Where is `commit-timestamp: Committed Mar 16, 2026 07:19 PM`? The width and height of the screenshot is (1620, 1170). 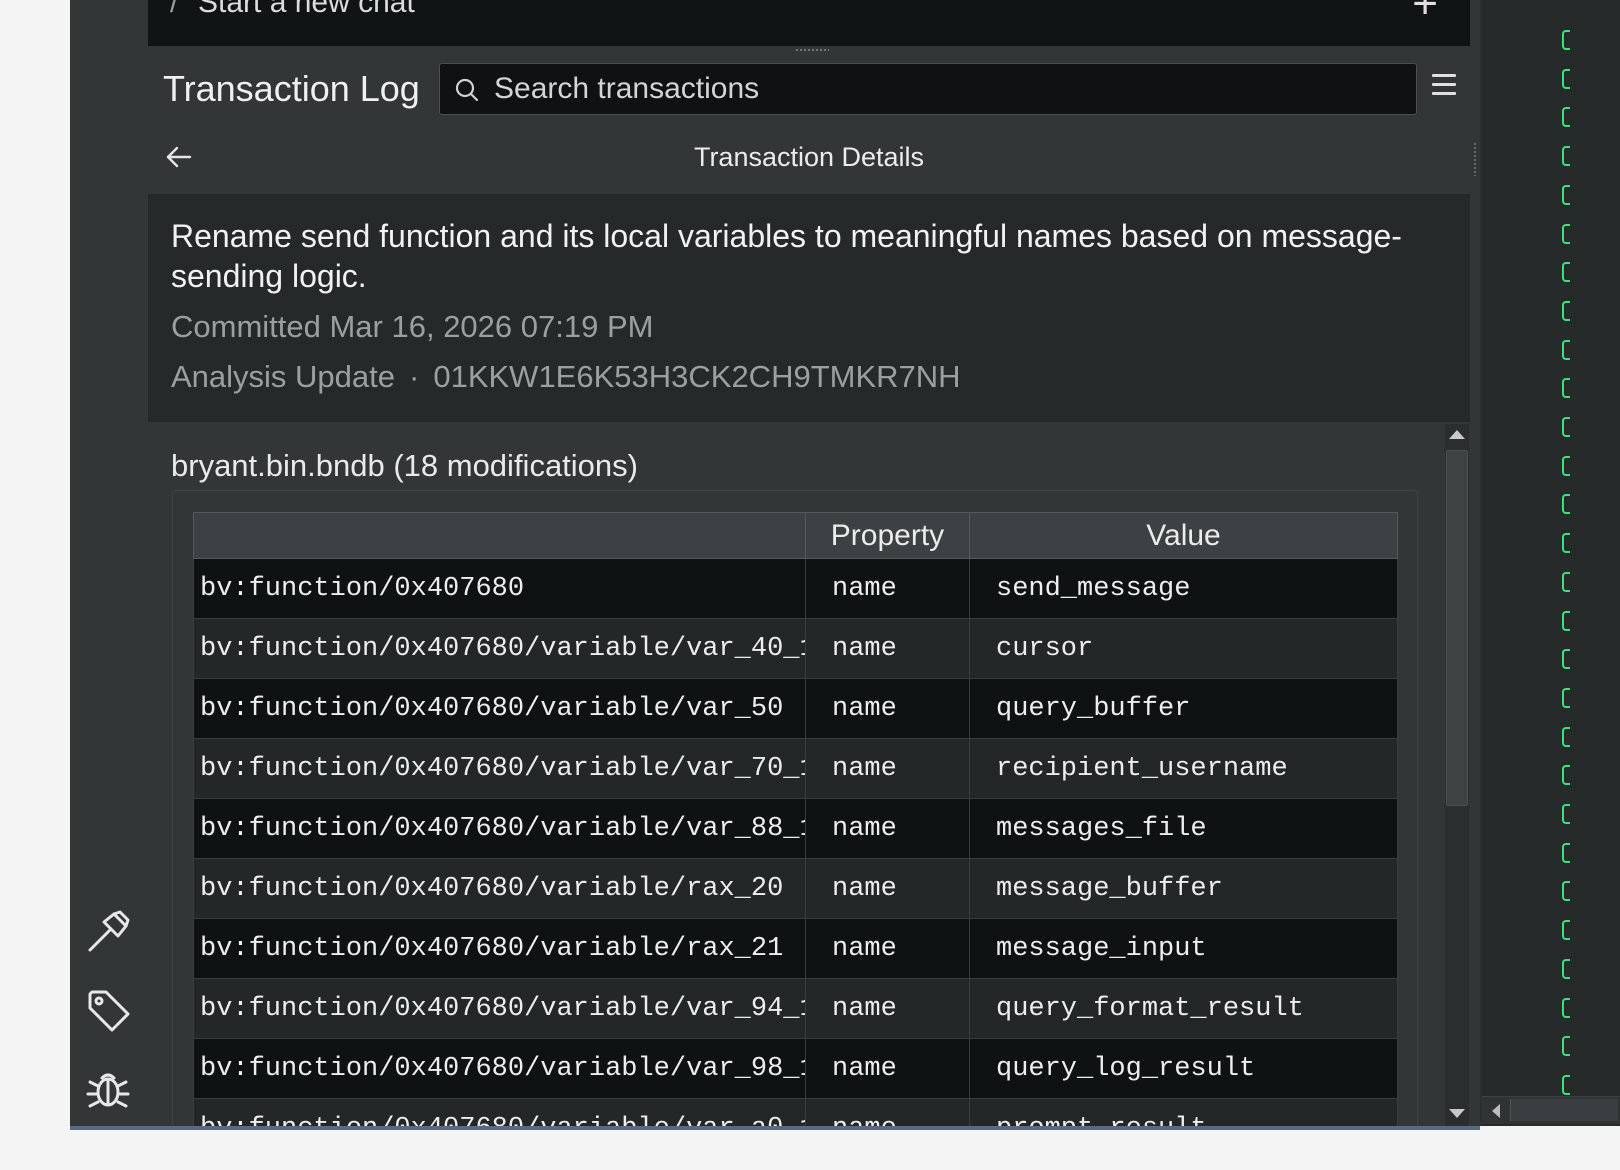
commit-timestamp: Committed Mar 16, 2026 07:19 PM is located at coordinates (412, 326).